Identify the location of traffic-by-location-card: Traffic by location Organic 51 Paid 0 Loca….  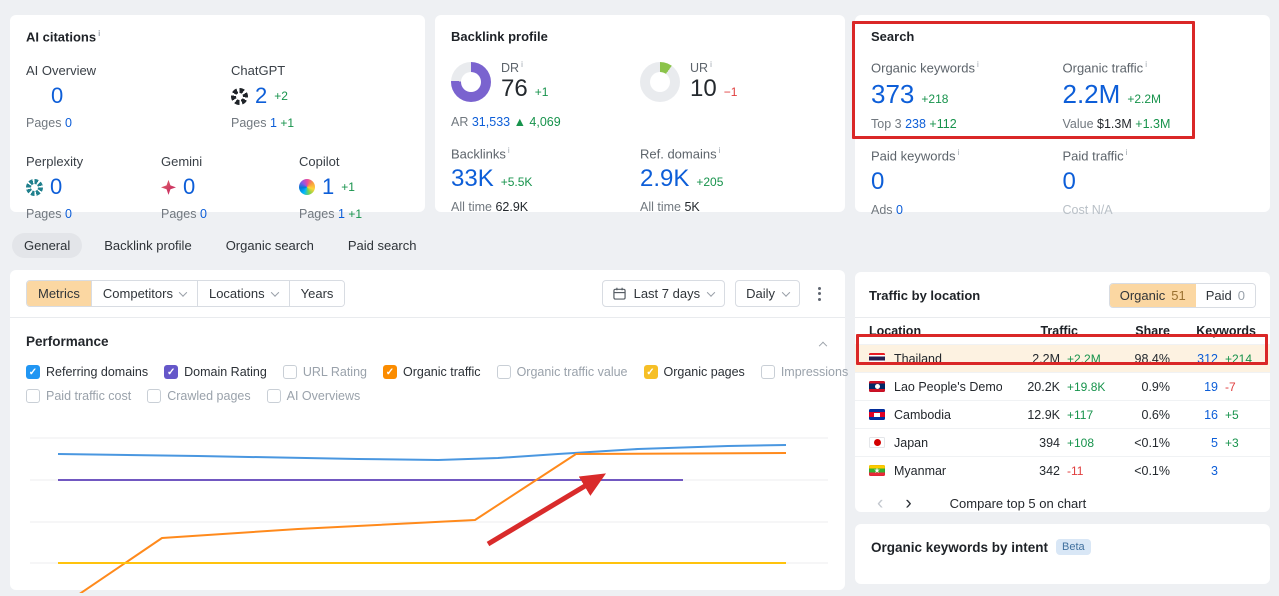
(1062, 392).